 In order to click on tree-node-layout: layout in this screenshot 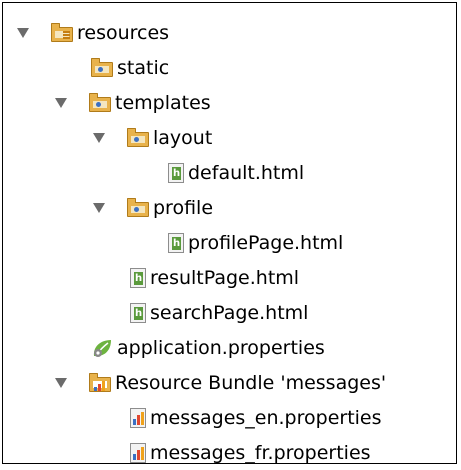, I will do `click(152, 138)`.